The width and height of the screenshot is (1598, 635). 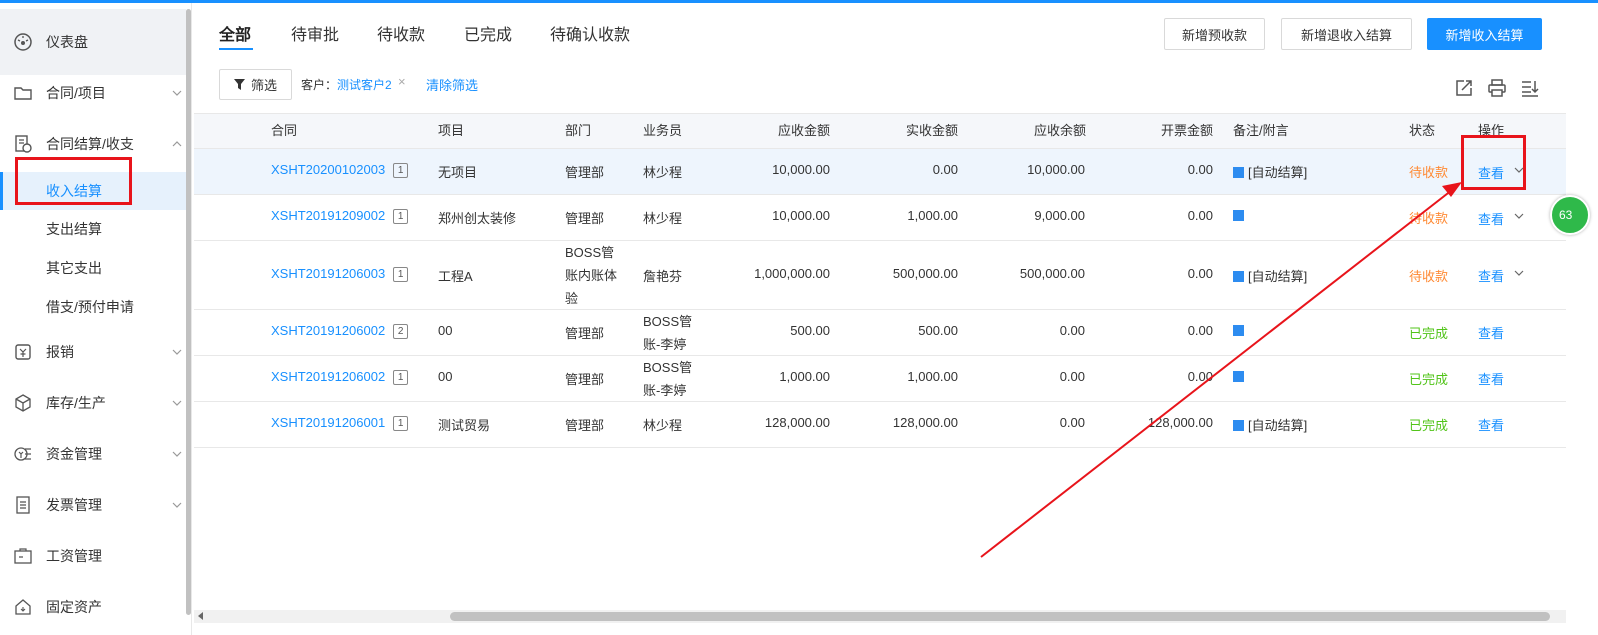 What do you see at coordinates (315, 33) in the screenshot?
I see `tab-pending-approval: 待审批` at bounding box center [315, 33].